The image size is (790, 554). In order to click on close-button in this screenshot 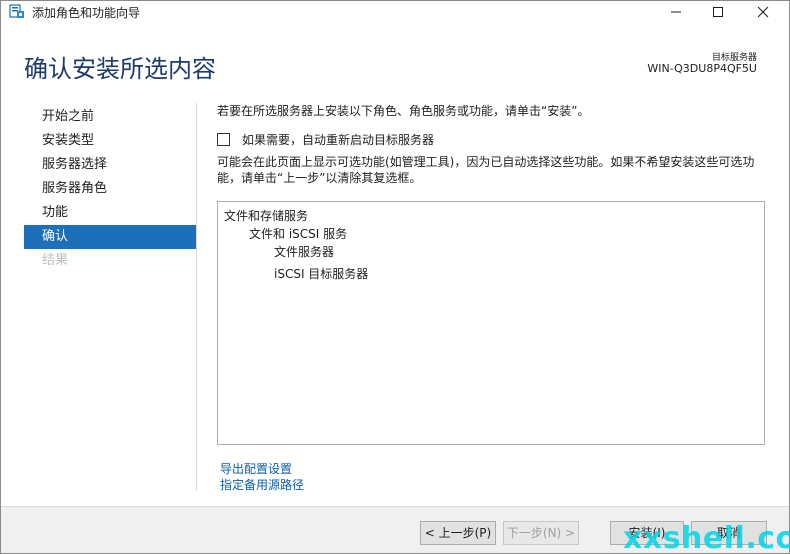, I will do `click(763, 12)`.